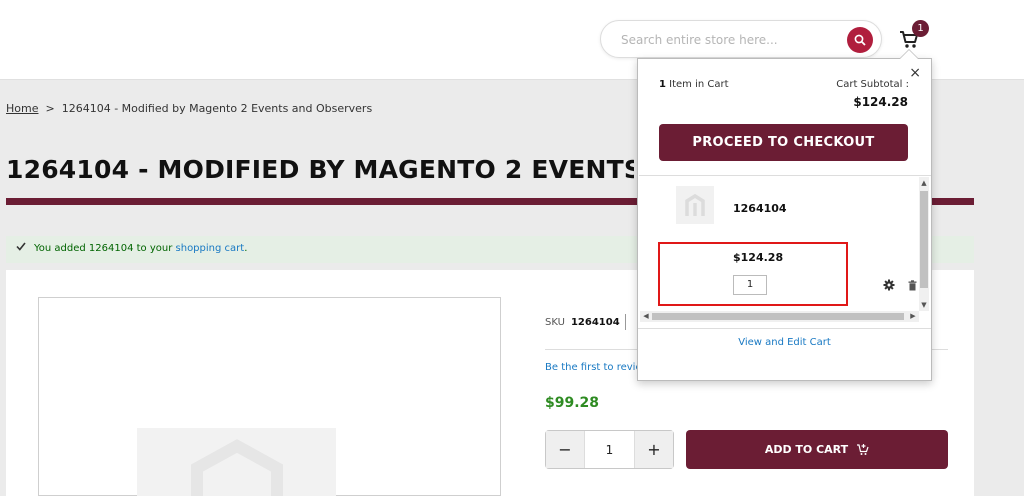 This screenshot has width=1024, height=496. I want to click on scroll-down-arrow: ▼, so click(924, 305).